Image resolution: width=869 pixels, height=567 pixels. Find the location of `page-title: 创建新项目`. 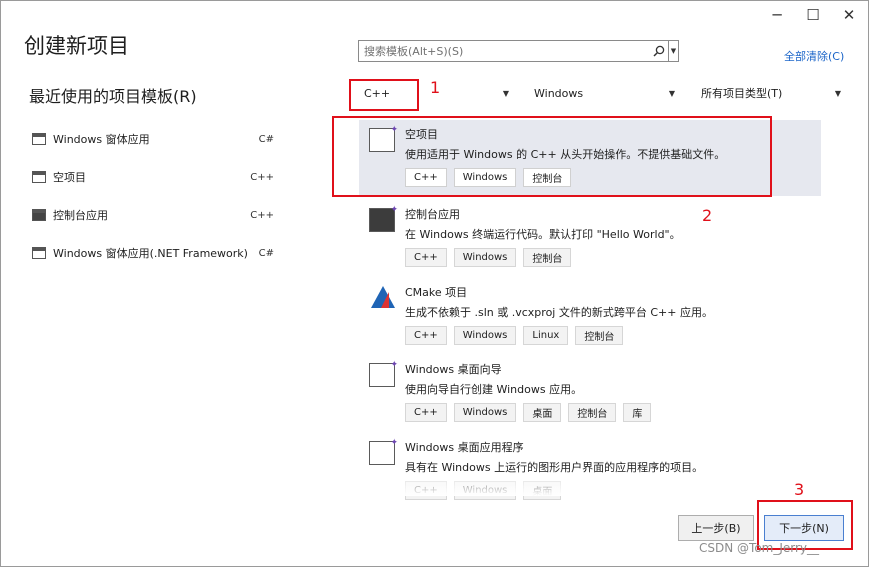

page-title: 创建新项目 is located at coordinates (76, 46).